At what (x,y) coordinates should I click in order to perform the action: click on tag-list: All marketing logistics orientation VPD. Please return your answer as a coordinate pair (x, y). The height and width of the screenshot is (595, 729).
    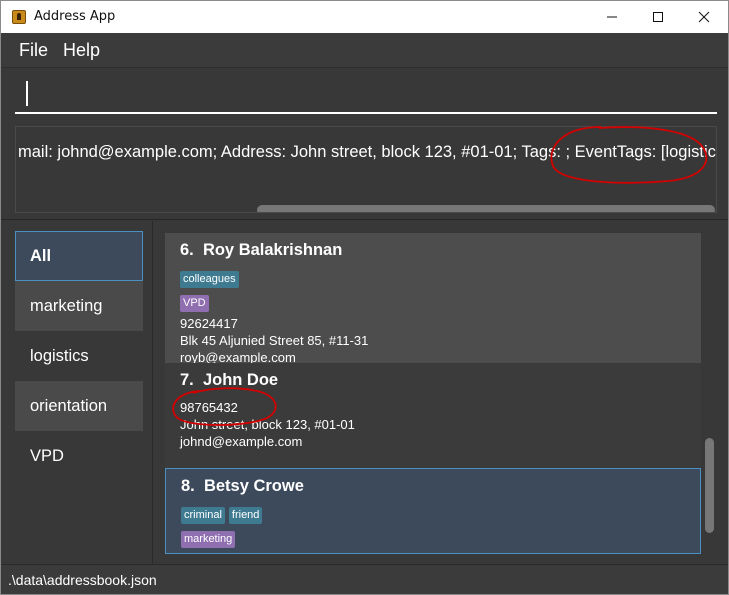
    Looking at the image, I should click on (79, 356).